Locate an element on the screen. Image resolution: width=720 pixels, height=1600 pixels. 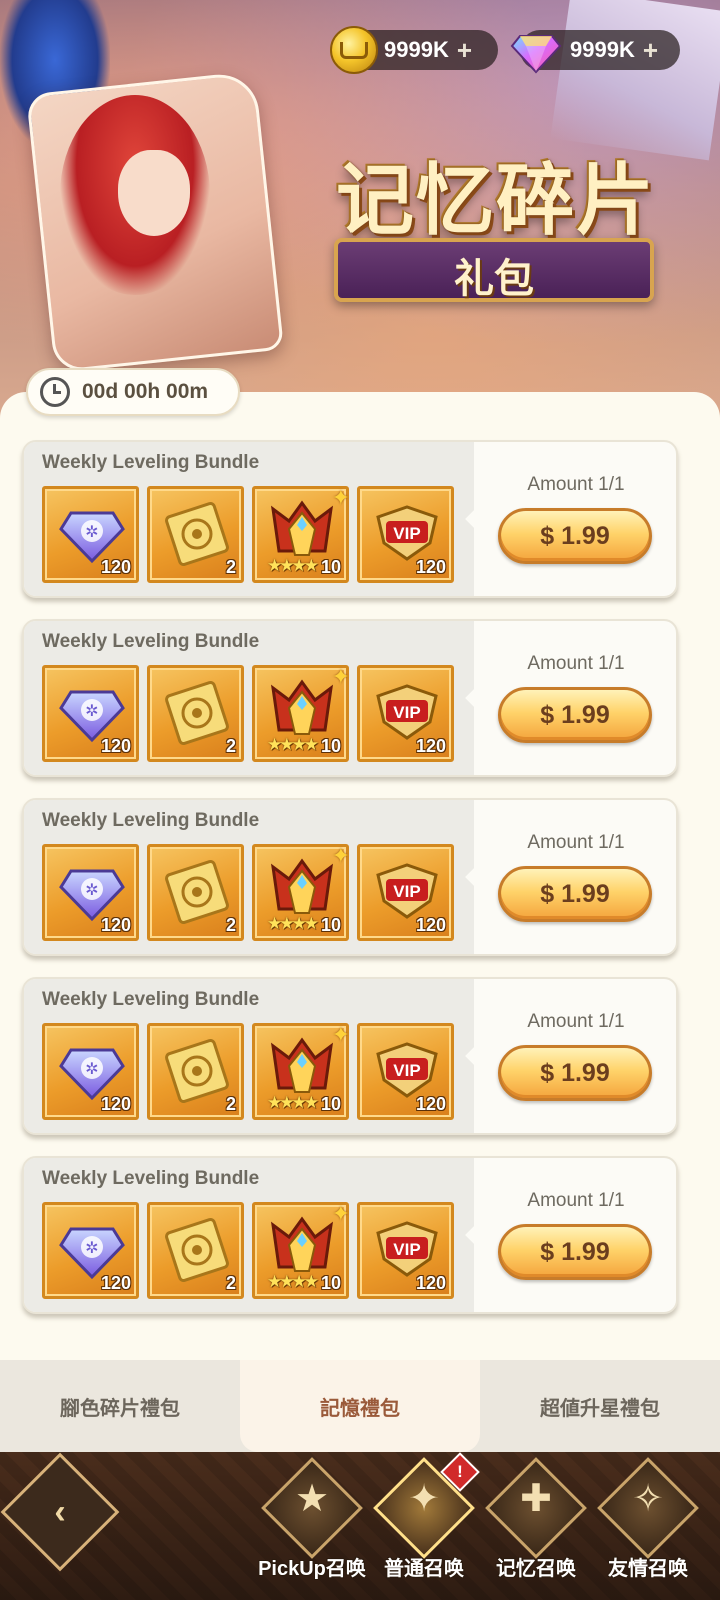
tab-character-fragment-bundle: 腳色碎片禮包 is located at coordinates (120, 1406).